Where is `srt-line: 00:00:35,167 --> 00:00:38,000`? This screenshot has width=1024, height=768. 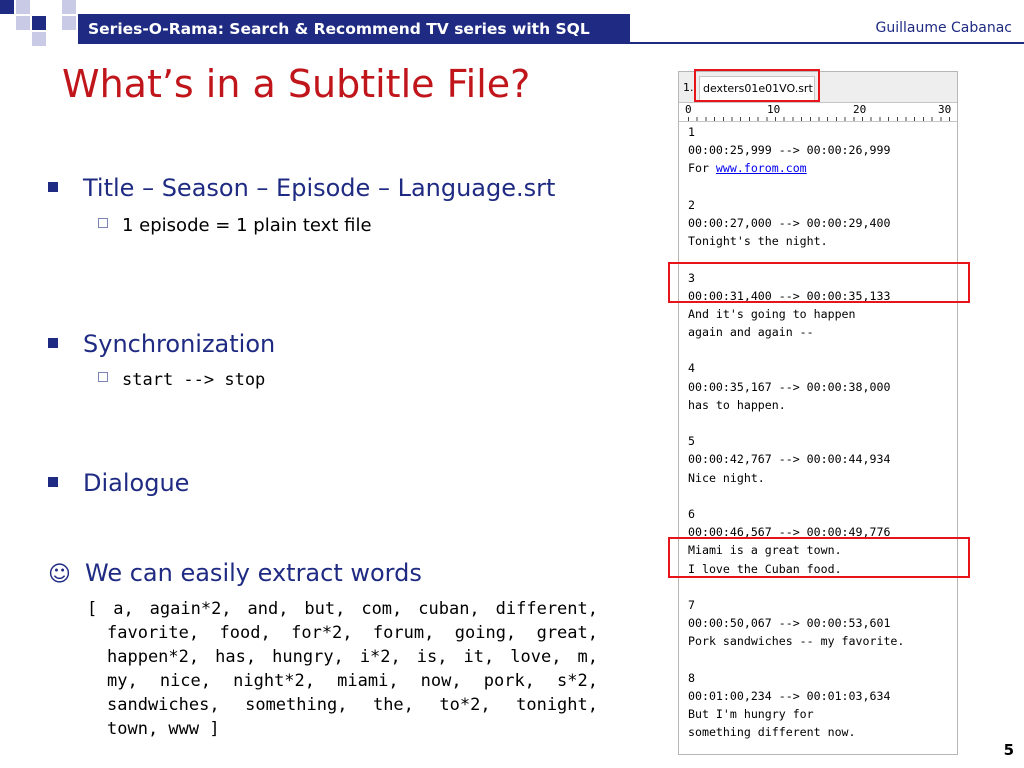
srt-line: 00:00:35,167 --> 00:00:38,000 is located at coordinates (796, 387).